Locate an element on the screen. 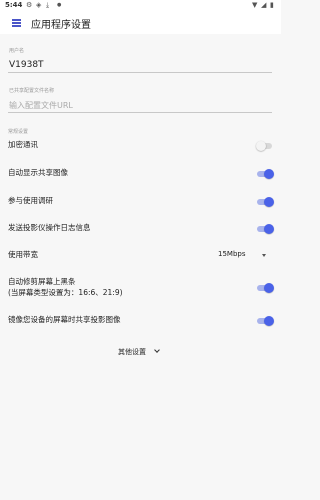  chevron-down-icon is located at coordinates (157, 350).